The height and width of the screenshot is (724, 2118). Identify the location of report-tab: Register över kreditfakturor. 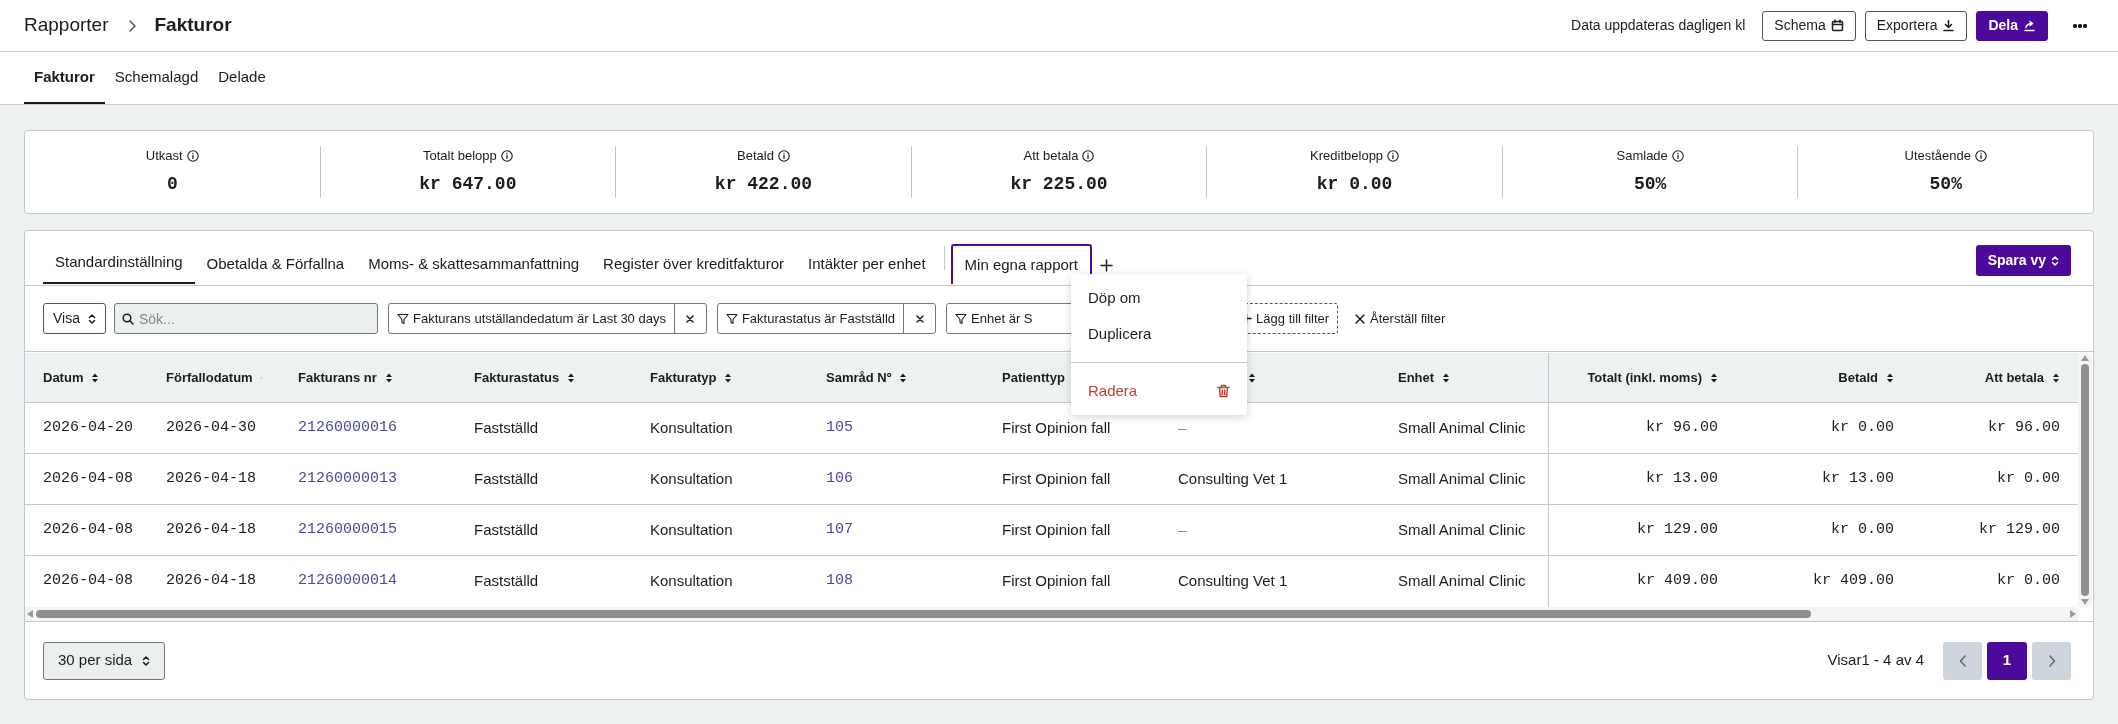
(693, 264).